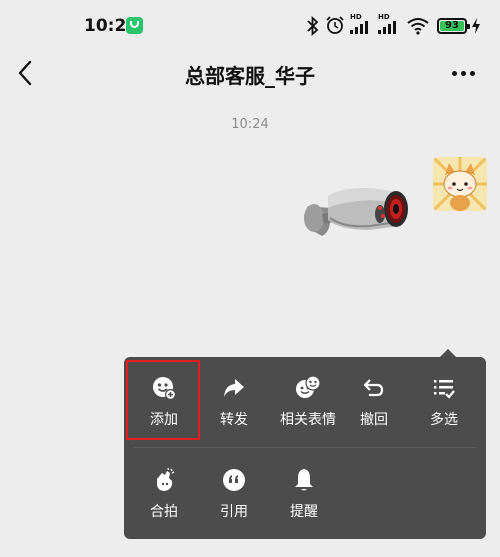 The image size is (500, 557). What do you see at coordinates (464, 73) in the screenshot?
I see `ellipsis-icon` at bounding box center [464, 73].